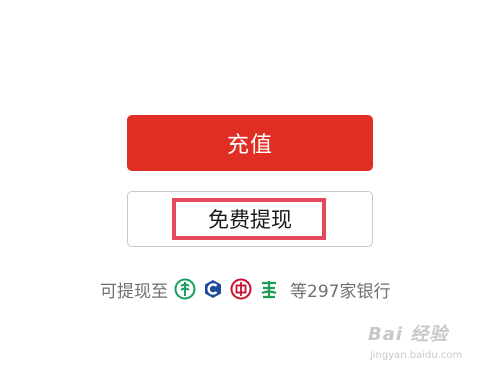 The height and width of the screenshot is (376, 500). What do you see at coordinates (430, 346) in the screenshot?
I see `baidu-jingyan-watermark: Bai 经验 jingyan.baidu.com` at bounding box center [430, 346].